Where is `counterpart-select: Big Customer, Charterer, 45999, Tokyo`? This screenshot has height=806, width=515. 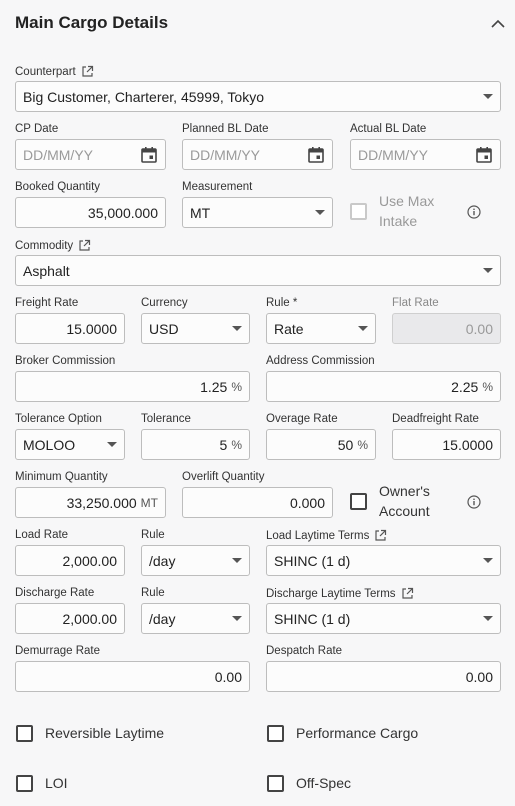 counterpart-select: Big Customer, Charterer, 45999, Tokyo is located at coordinates (258, 96).